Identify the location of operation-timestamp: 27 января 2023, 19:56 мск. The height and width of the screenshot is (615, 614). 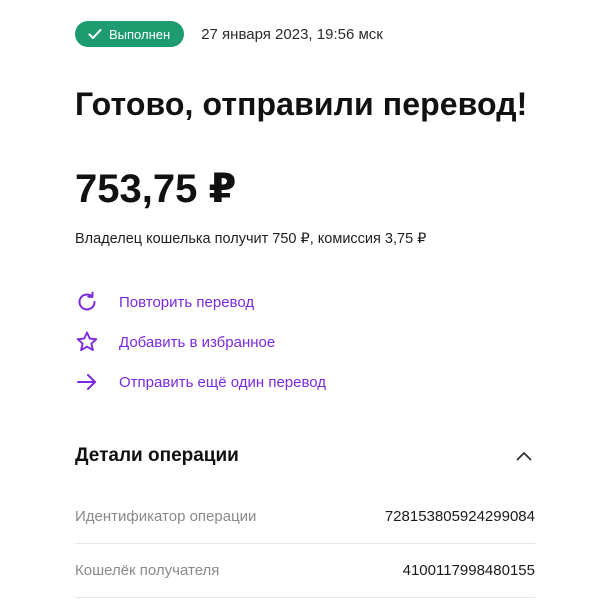
(292, 34).